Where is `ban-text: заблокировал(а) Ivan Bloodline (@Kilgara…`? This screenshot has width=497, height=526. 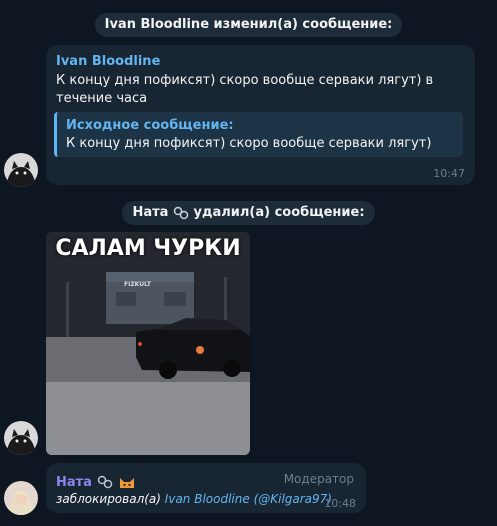
ban-text: заблокировал(а) Ivan Bloodline (@Kilgara… is located at coordinates (194, 499).